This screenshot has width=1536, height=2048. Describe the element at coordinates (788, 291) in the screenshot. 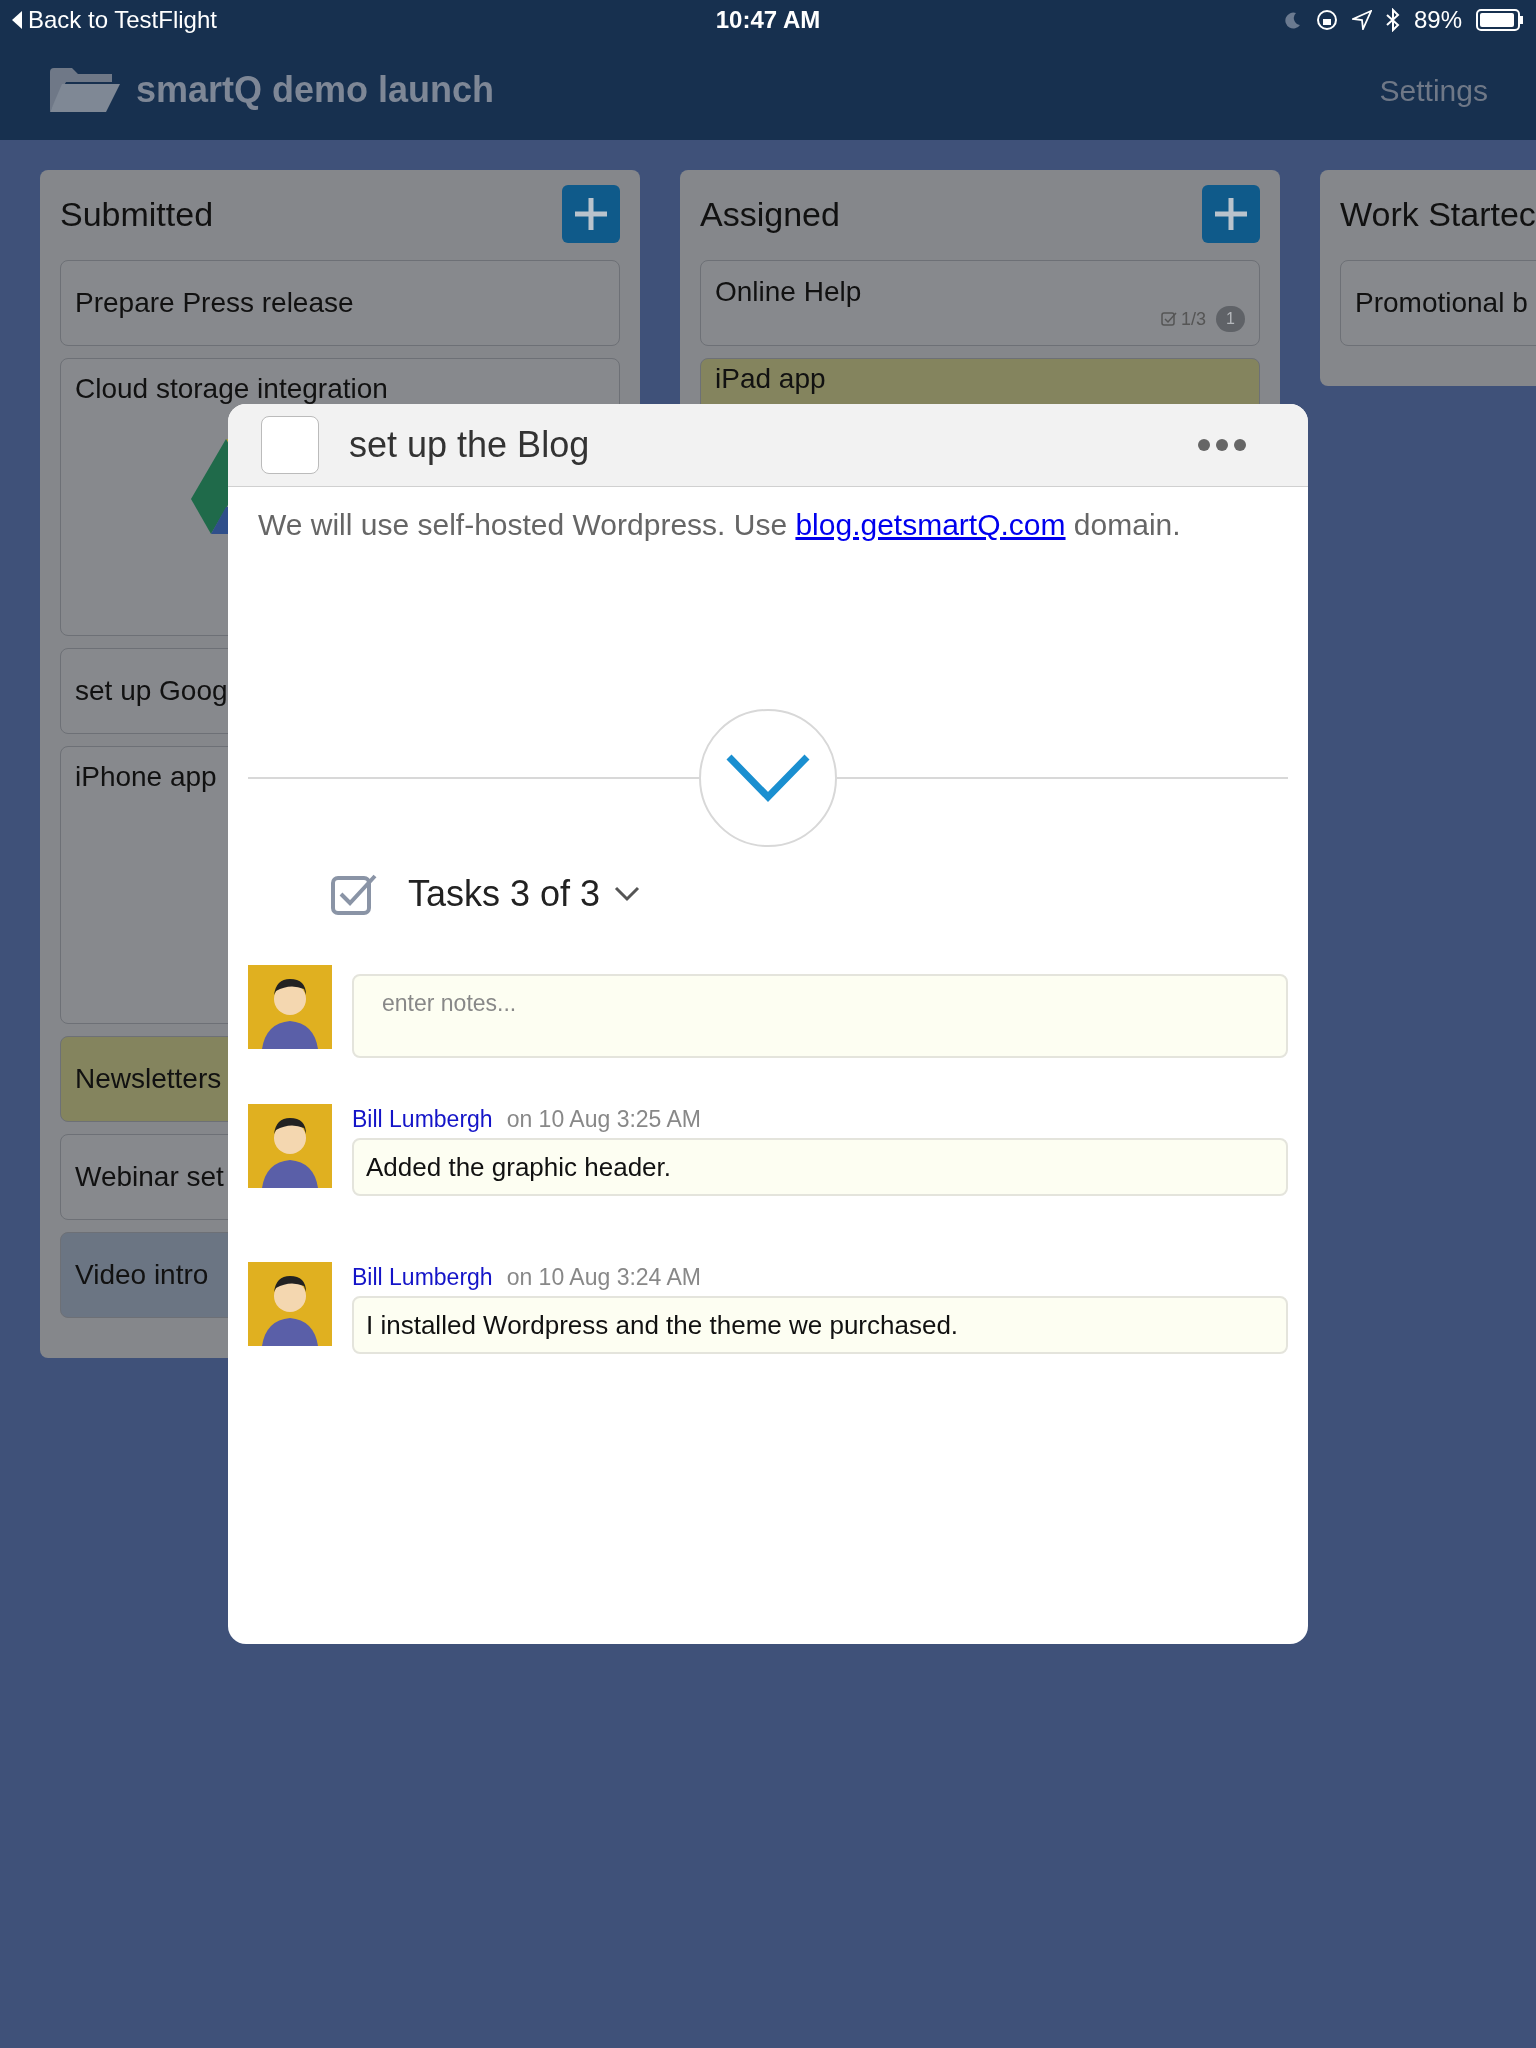

I see `card-title: Online Help` at that location.